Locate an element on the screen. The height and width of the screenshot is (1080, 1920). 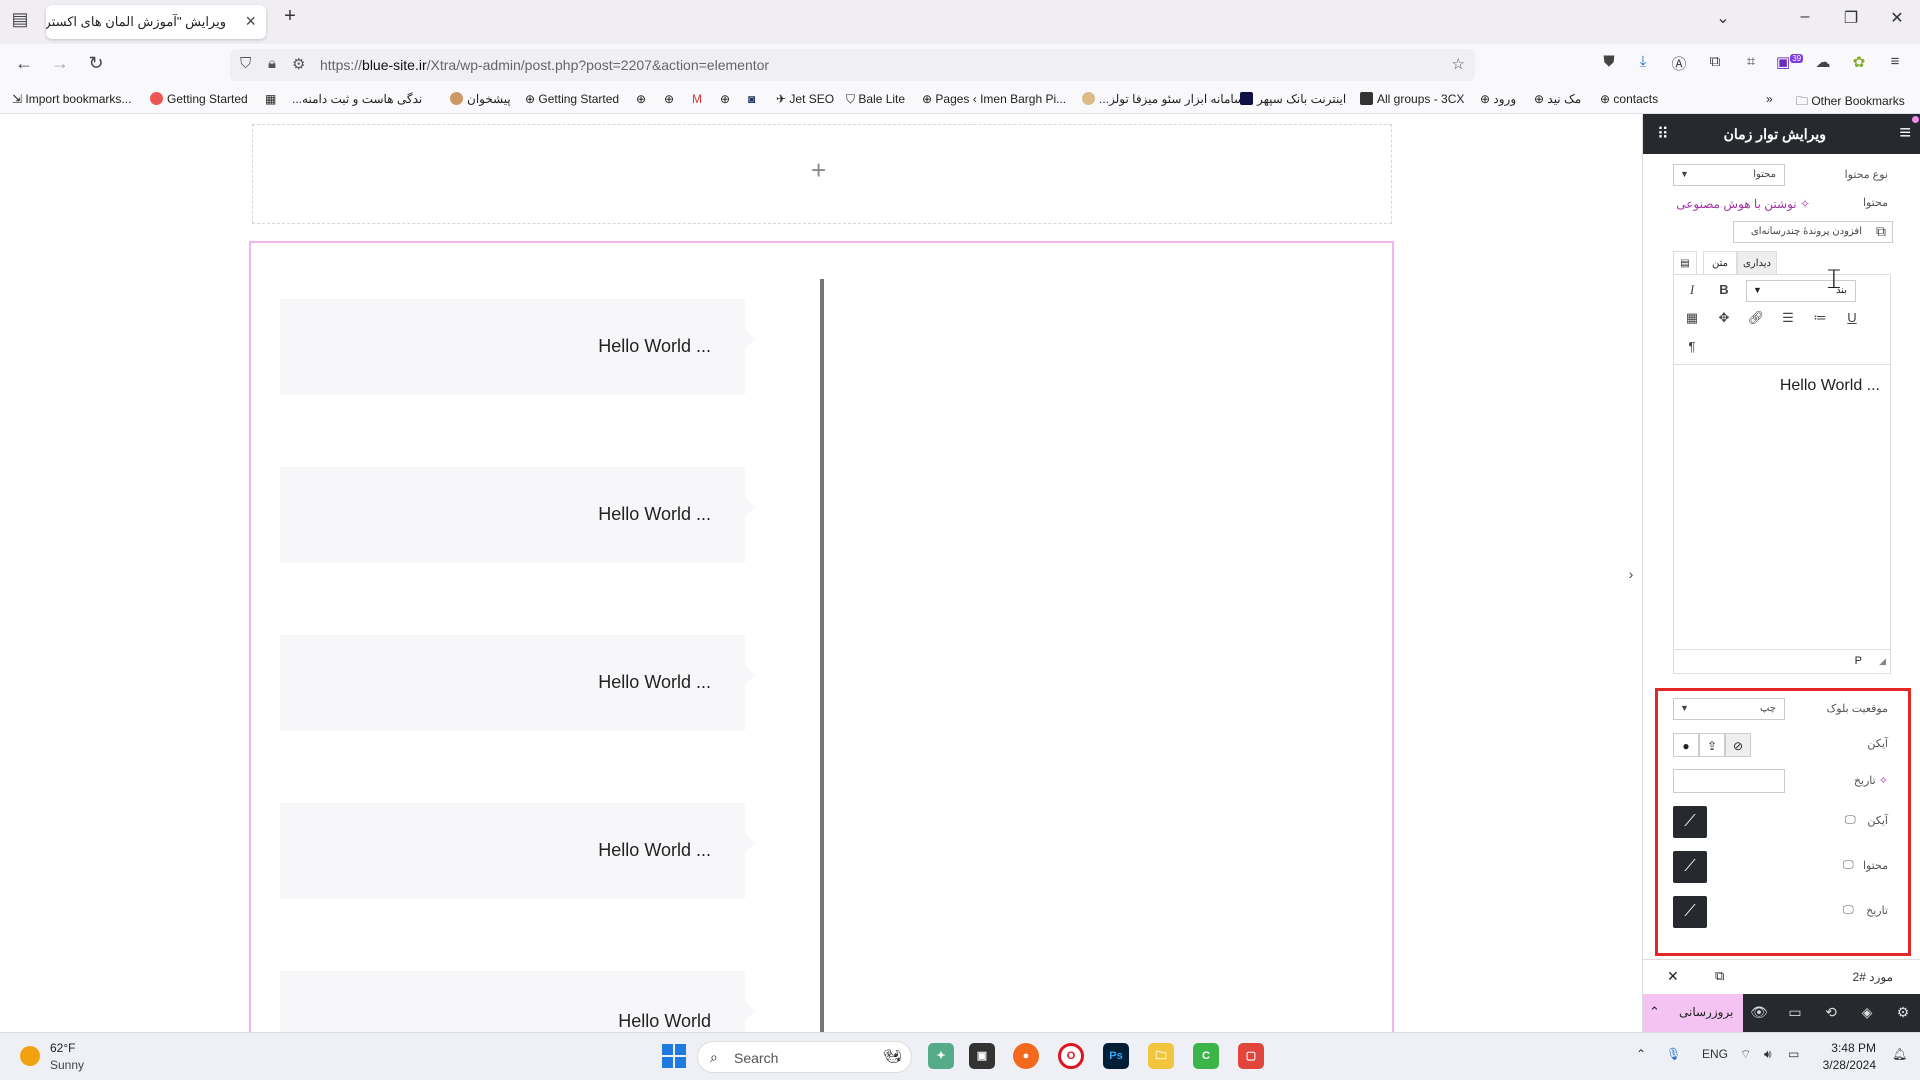
ordered-list-icon: ☰ is located at coordinates (1788, 318).